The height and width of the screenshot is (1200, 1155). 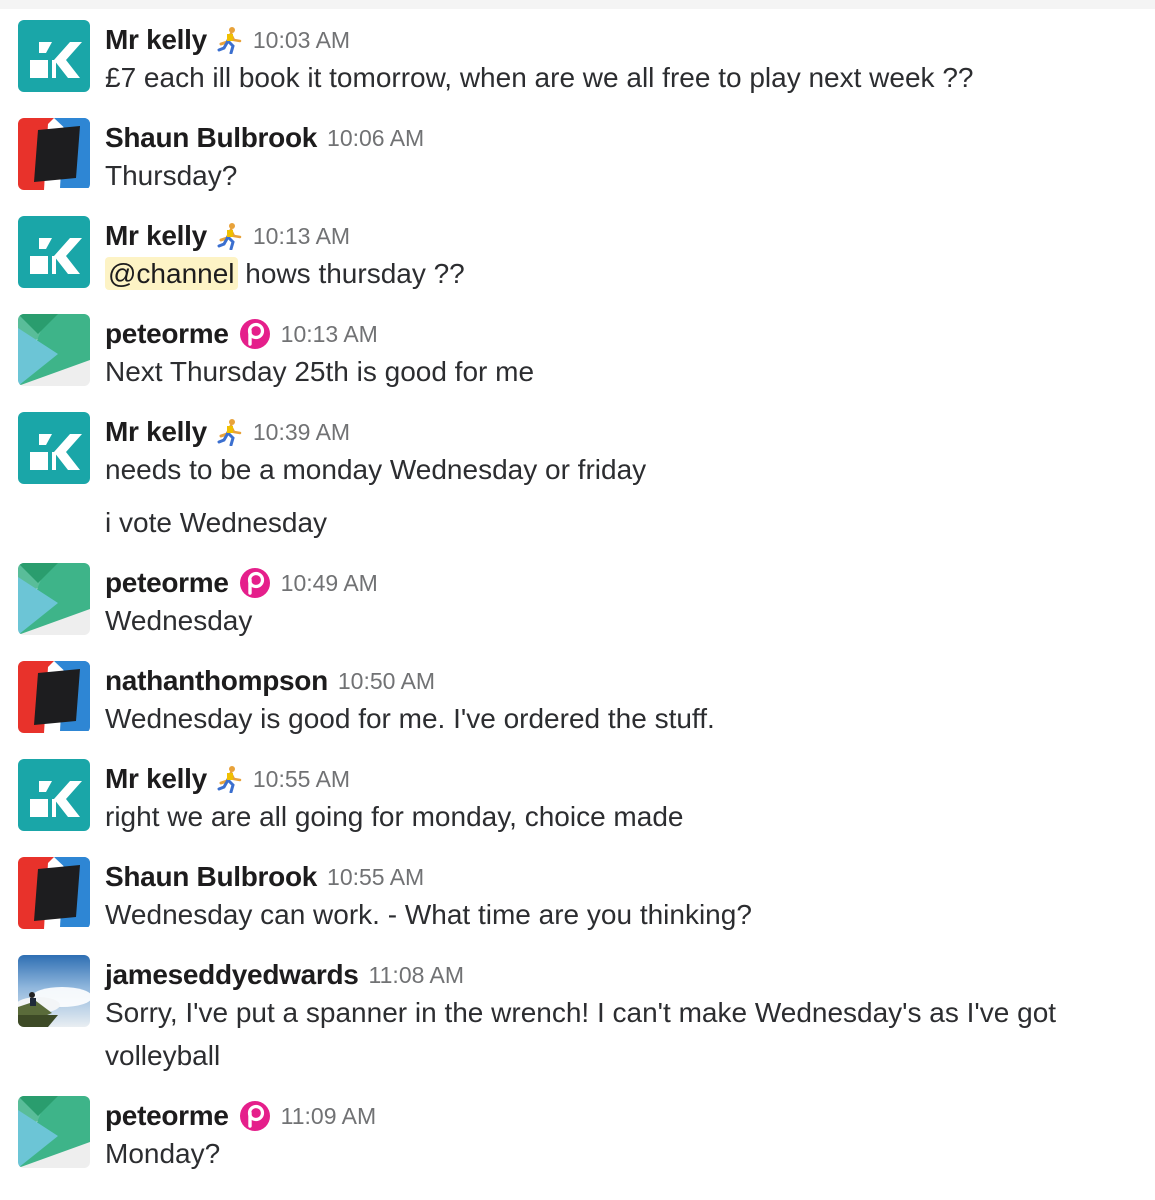 I want to click on message-line: Next Thursday 25th is good for me, so click(x=320, y=371).